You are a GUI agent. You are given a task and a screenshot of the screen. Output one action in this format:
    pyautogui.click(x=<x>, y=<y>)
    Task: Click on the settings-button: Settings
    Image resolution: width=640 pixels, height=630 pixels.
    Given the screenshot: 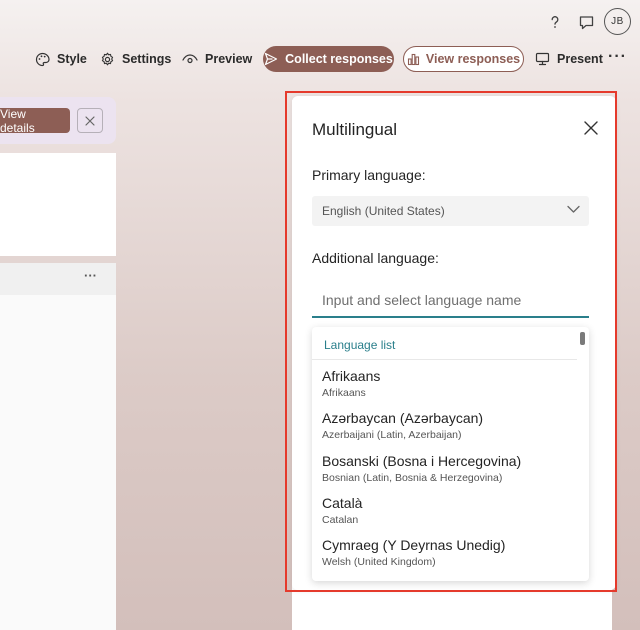 What is the action you would take?
    pyautogui.click(x=135, y=59)
    